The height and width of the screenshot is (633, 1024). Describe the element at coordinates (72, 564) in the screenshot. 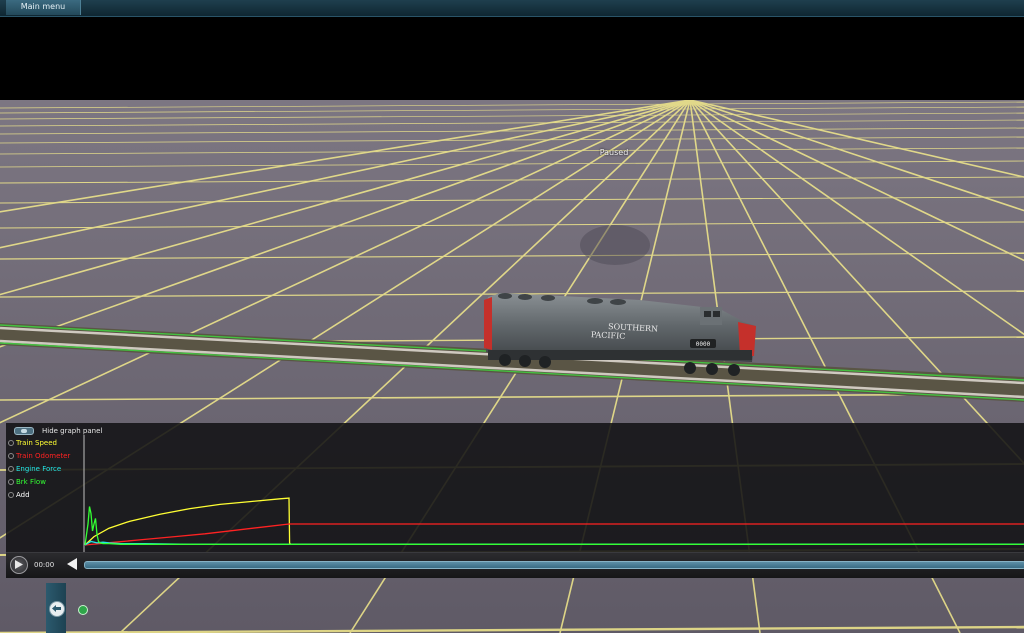

I see `timeline-scrub-handle` at that location.